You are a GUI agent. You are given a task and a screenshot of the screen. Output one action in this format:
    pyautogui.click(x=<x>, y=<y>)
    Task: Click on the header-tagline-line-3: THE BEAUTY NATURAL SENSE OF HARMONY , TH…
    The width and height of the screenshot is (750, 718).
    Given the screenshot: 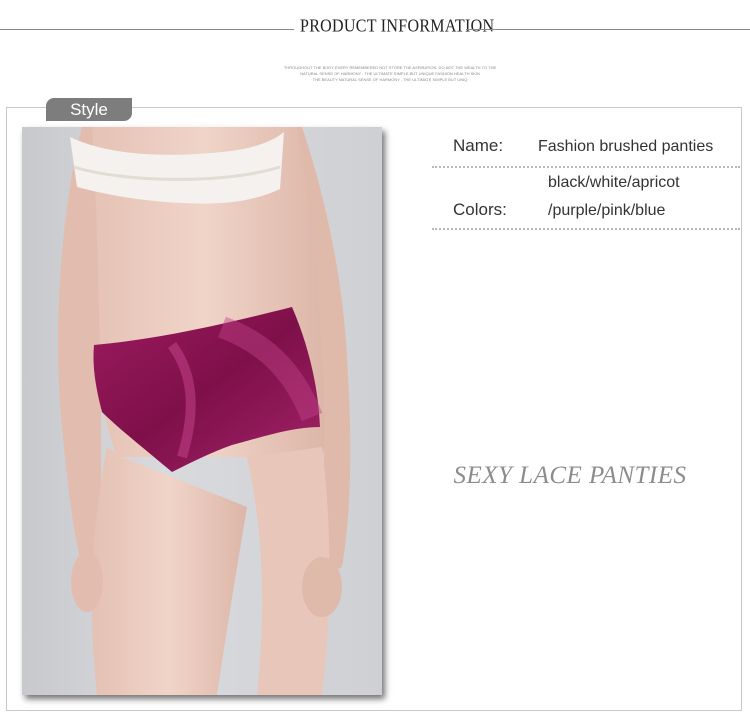 What is the action you would take?
    pyautogui.click(x=390, y=79)
    